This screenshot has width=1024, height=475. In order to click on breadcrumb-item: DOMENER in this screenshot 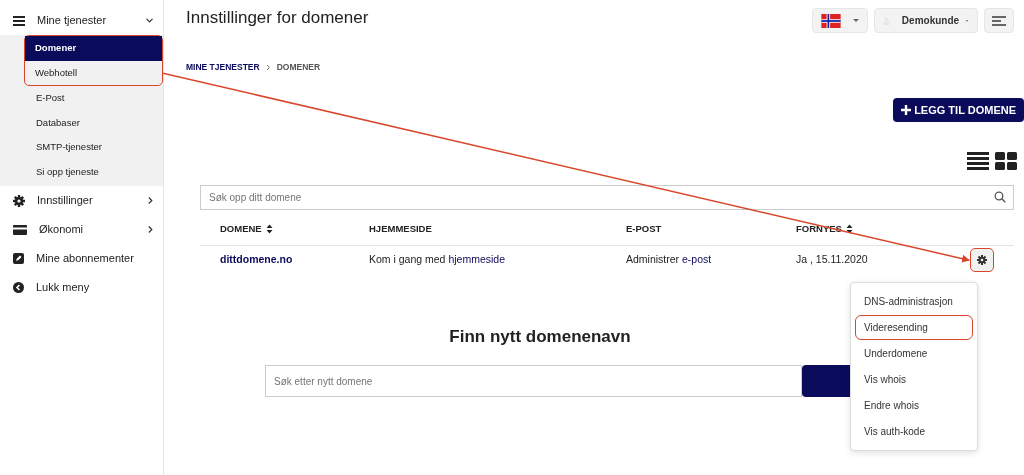, I will do `click(298, 67)`.